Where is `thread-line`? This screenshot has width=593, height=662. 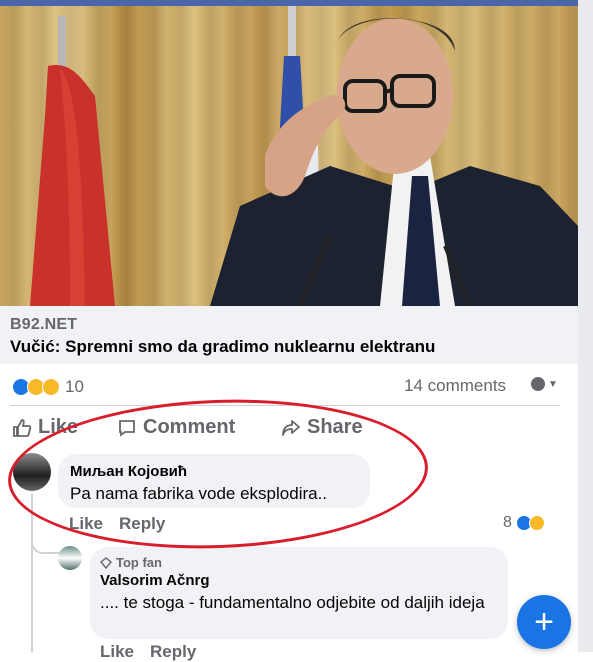
thread-line is located at coordinates (32, 573).